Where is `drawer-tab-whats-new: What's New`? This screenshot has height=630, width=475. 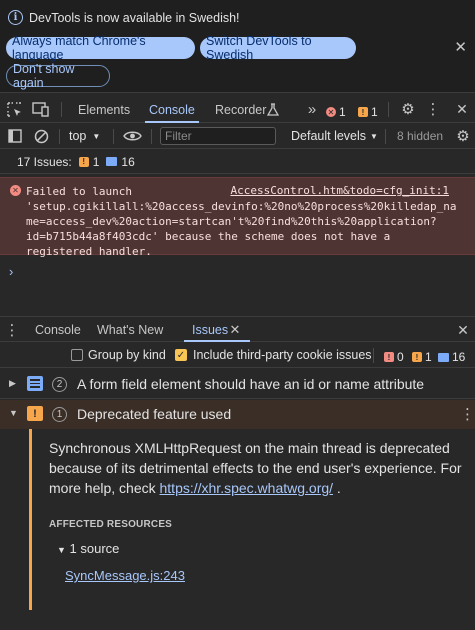
drawer-tab-whats-new: What's New is located at coordinates (130, 329).